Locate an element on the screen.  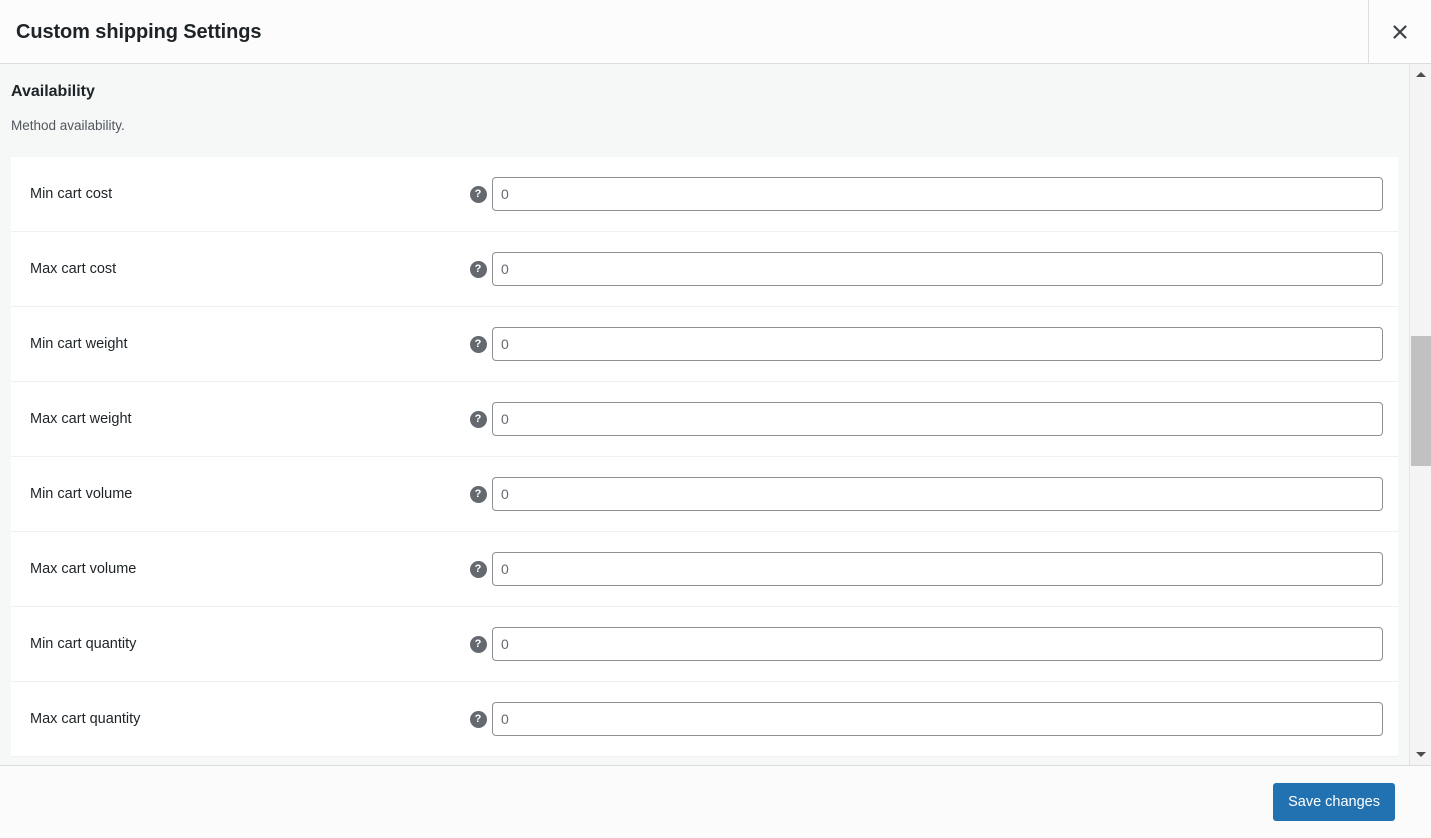
scroll-up-button is located at coordinates (1420, 74).